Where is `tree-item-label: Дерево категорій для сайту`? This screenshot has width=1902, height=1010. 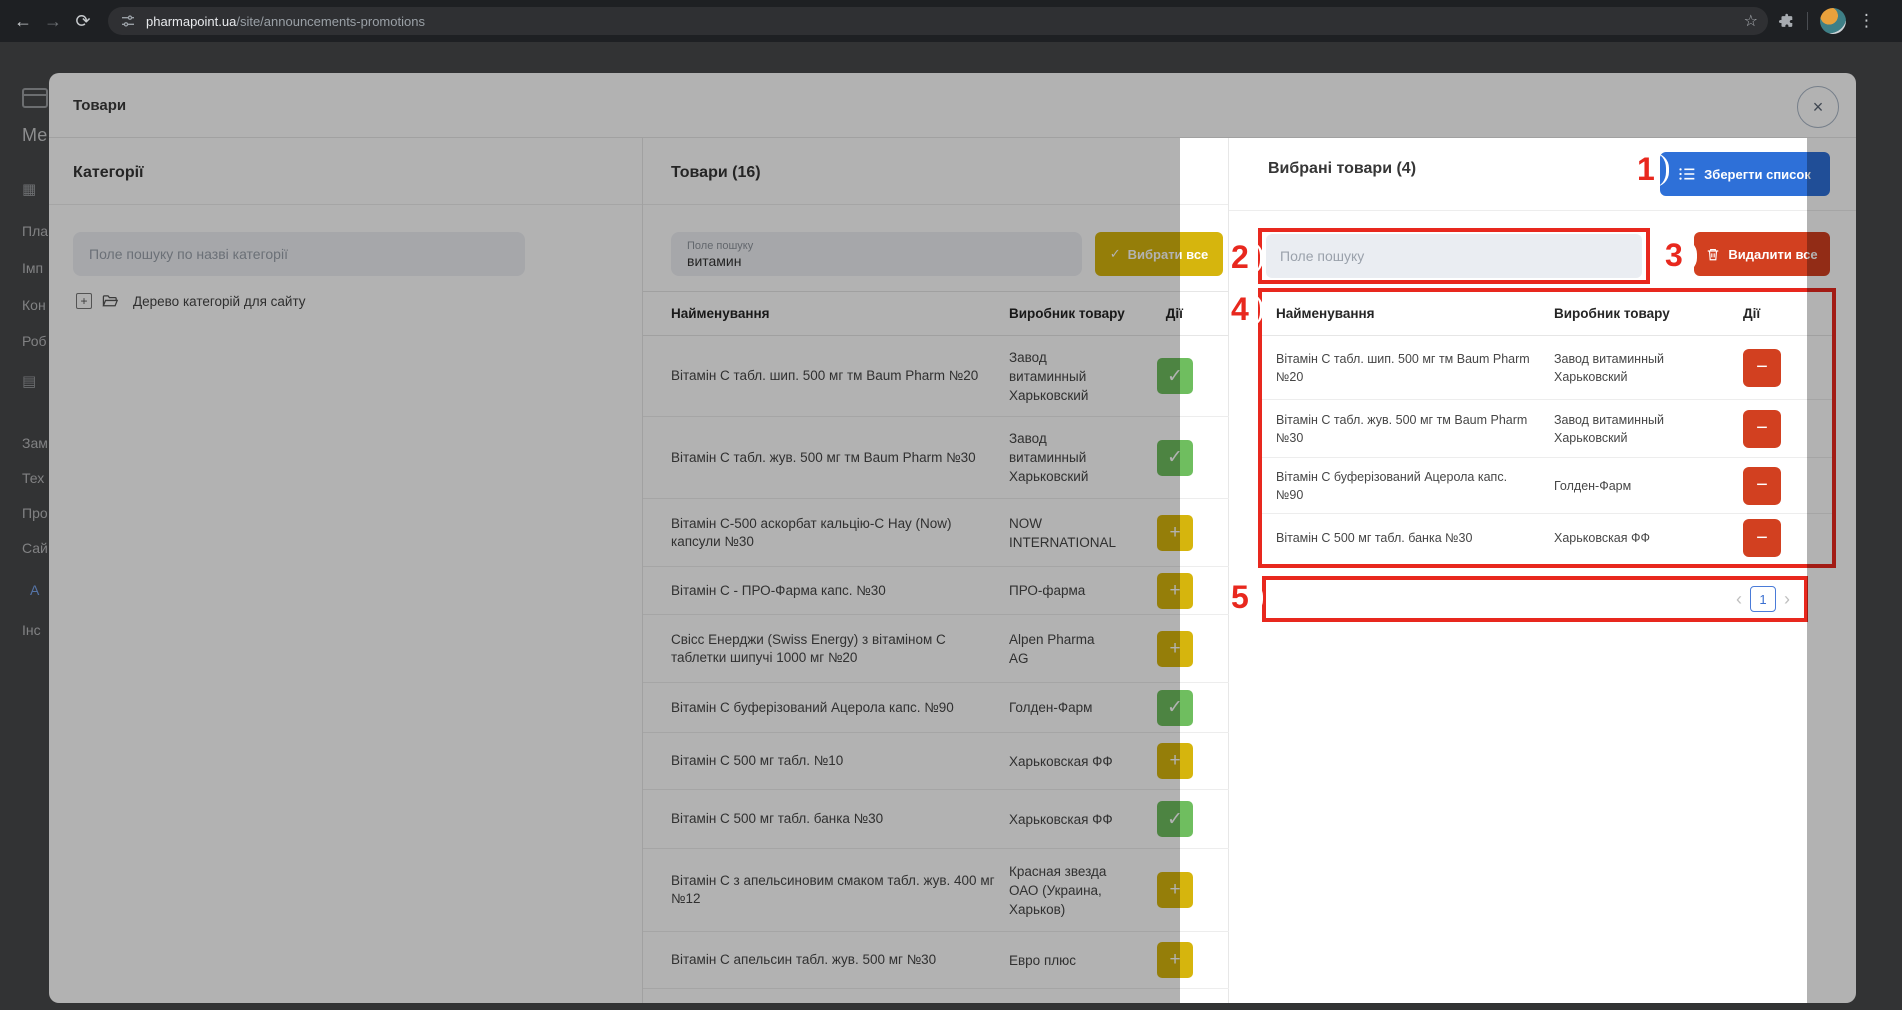
tree-item-label: Дерево категорій для сайту is located at coordinates (219, 301).